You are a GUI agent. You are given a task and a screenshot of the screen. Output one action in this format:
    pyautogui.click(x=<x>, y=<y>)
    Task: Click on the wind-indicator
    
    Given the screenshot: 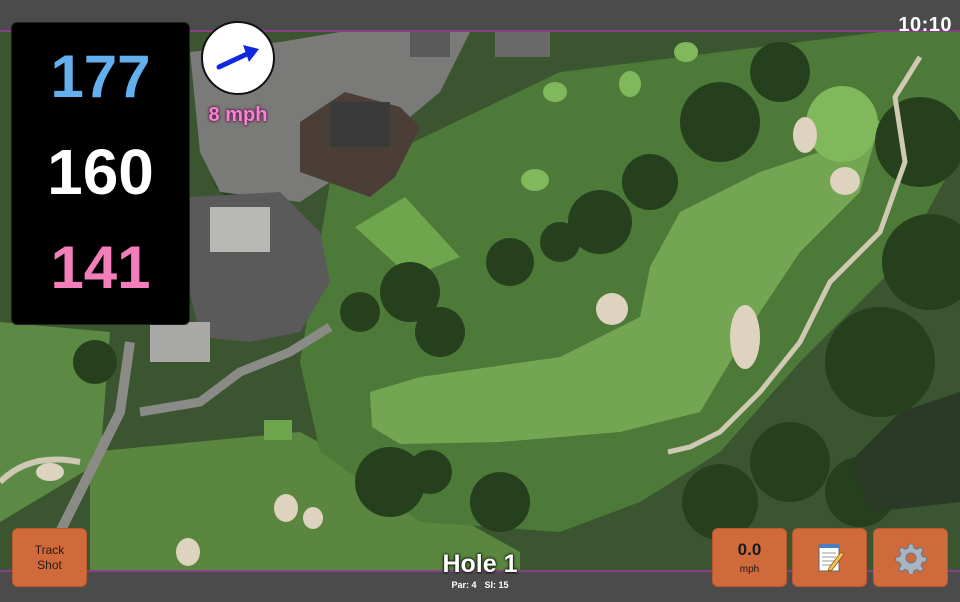 What is the action you would take?
    pyautogui.click(x=238, y=58)
    